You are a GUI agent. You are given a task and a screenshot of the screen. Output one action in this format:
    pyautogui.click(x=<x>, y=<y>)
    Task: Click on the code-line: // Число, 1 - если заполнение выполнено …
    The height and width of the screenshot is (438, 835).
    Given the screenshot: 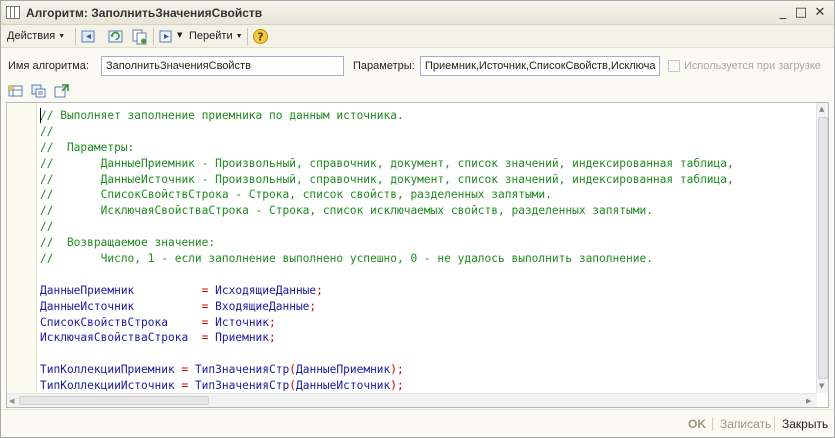 What is the action you would take?
    pyautogui.click(x=429, y=259)
    